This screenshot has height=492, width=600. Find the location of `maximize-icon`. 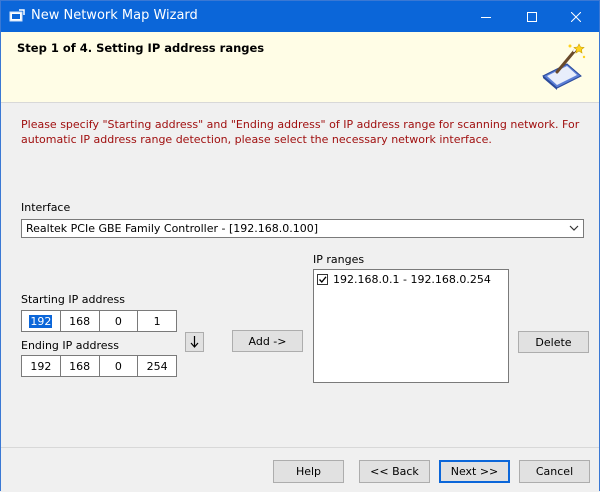

maximize-icon is located at coordinates (532, 16).